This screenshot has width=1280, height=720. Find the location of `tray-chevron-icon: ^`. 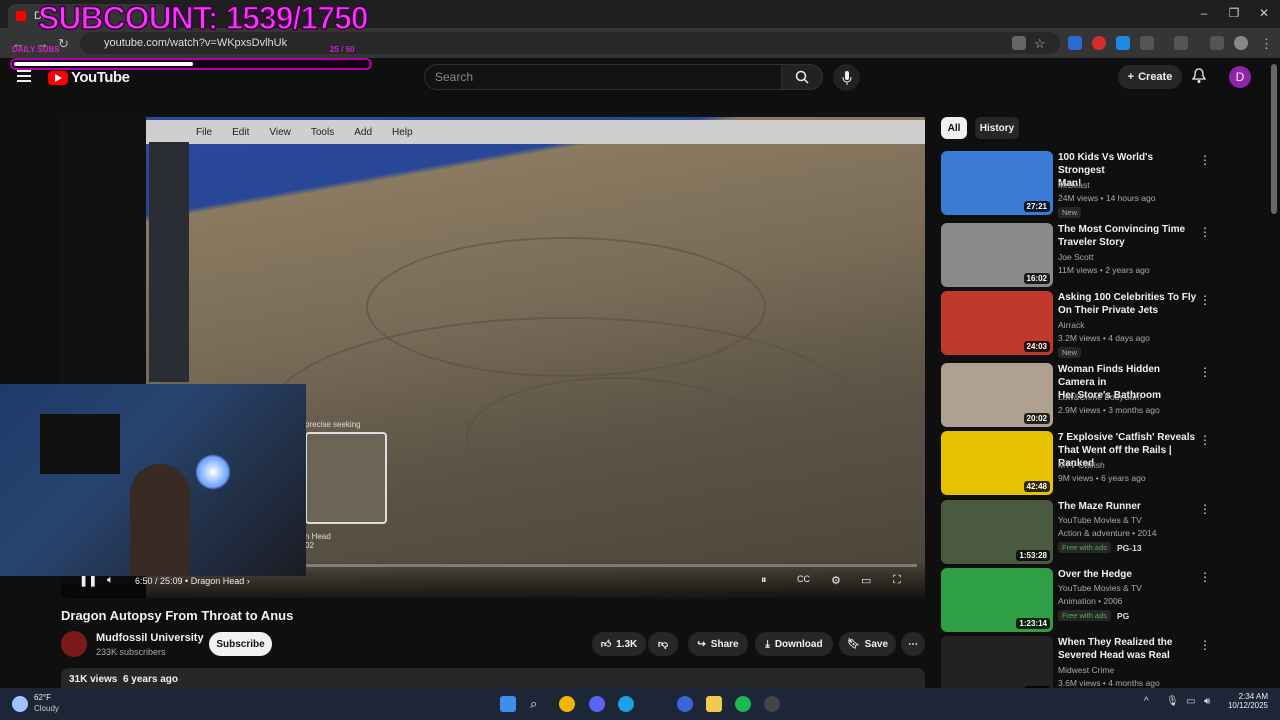

tray-chevron-icon: ^ is located at coordinates (1152, 704).